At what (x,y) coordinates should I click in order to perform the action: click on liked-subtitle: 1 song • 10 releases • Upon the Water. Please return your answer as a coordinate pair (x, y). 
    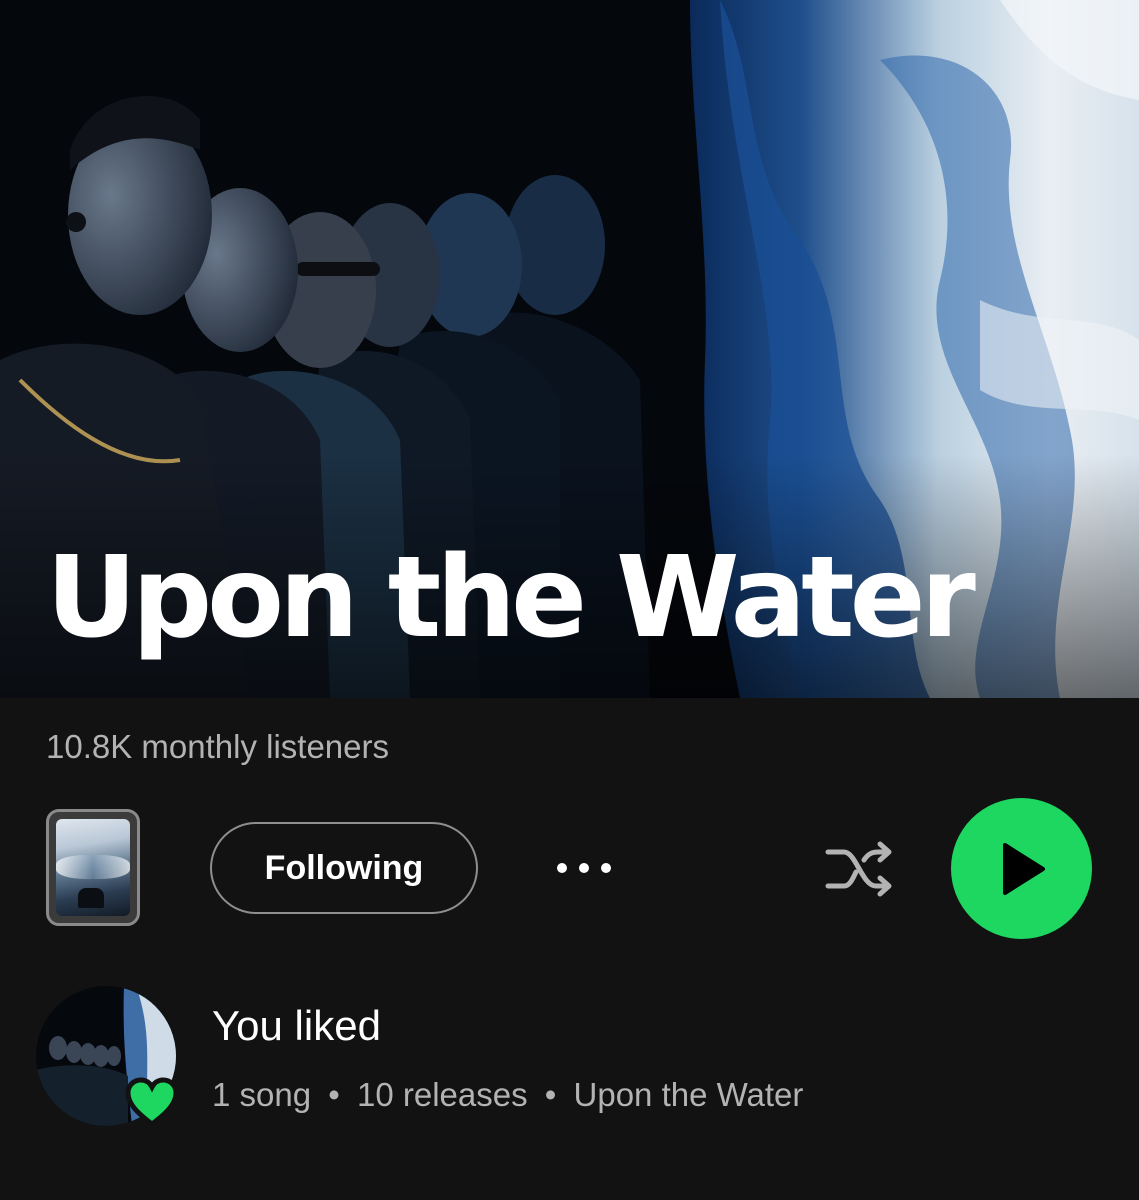
    Looking at the image, I should click on (507, 1095).